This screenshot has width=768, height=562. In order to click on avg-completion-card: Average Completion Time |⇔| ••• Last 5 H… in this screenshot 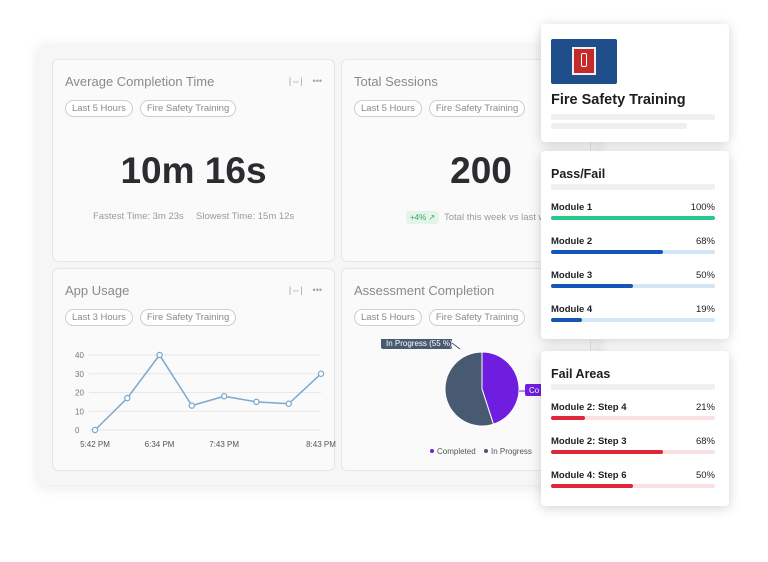, I will do `click(193, 160)`.